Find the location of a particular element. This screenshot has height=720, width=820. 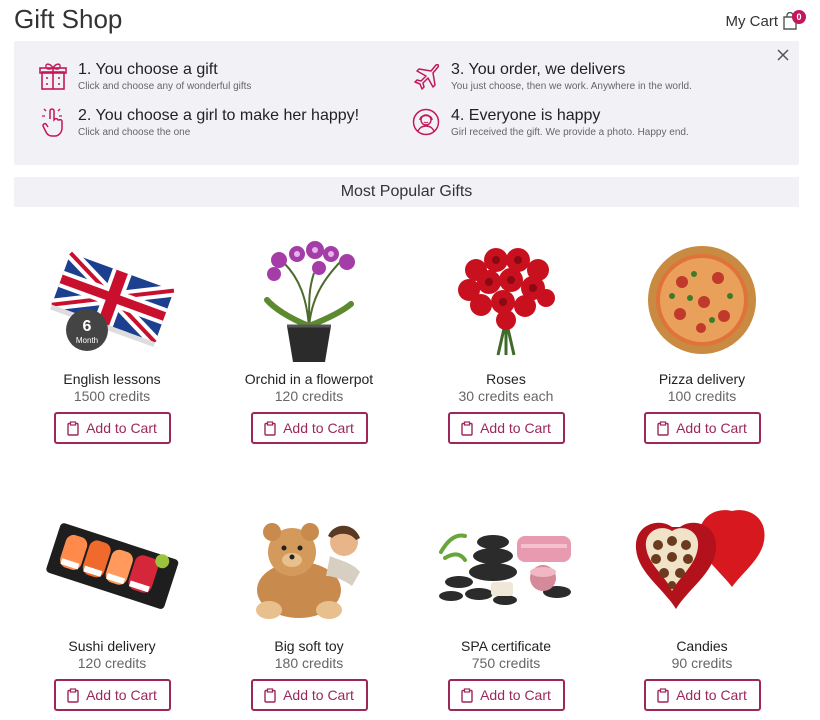

step-description: Click and choose any of wonderful gifts is located at coordinates (165, 86).